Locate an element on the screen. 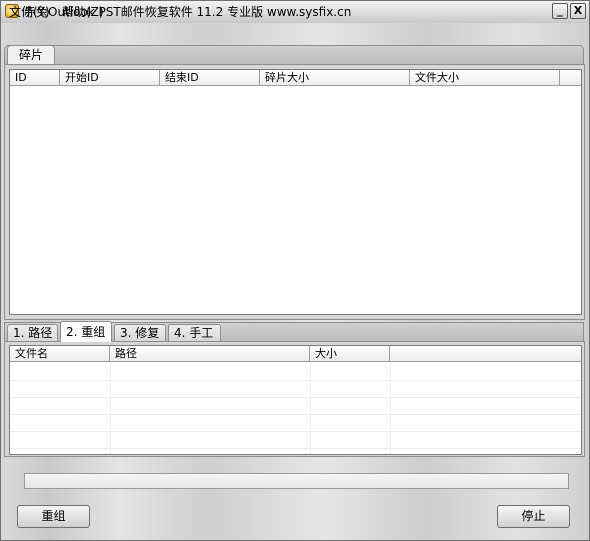  column-header-id: ID is located at coordinates (35, 78).